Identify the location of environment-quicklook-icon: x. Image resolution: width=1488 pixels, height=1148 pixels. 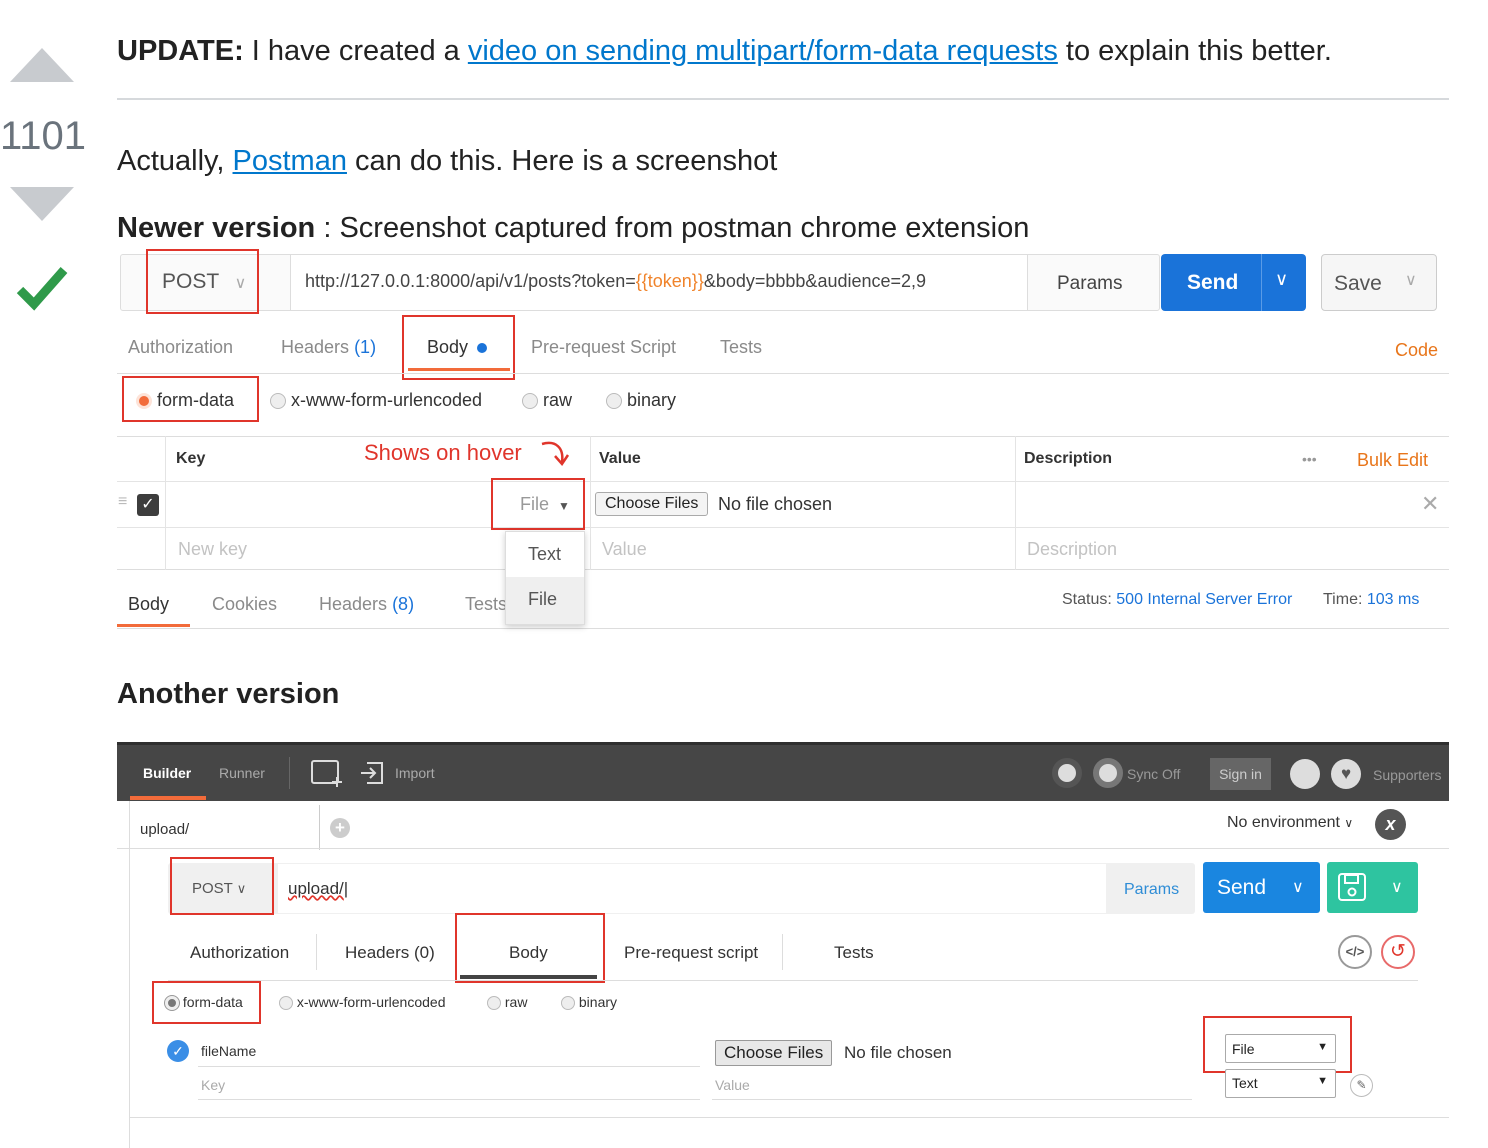
(1390, 824).